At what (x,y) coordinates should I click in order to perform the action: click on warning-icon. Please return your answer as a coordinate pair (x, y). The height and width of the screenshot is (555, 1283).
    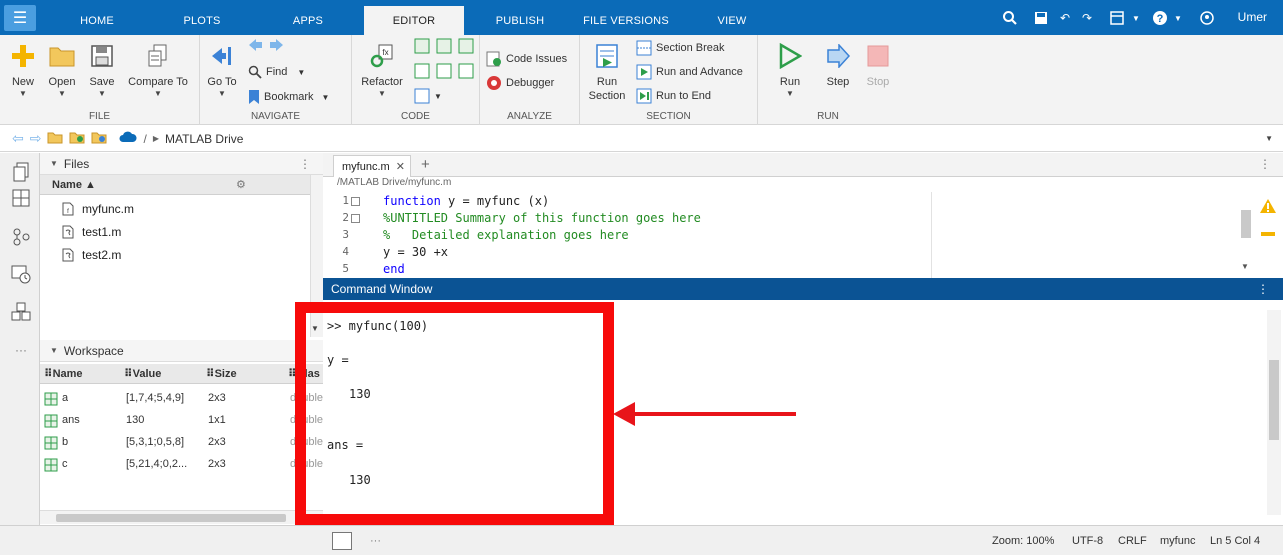
    Looking at the image, I should click on (1268, 207).